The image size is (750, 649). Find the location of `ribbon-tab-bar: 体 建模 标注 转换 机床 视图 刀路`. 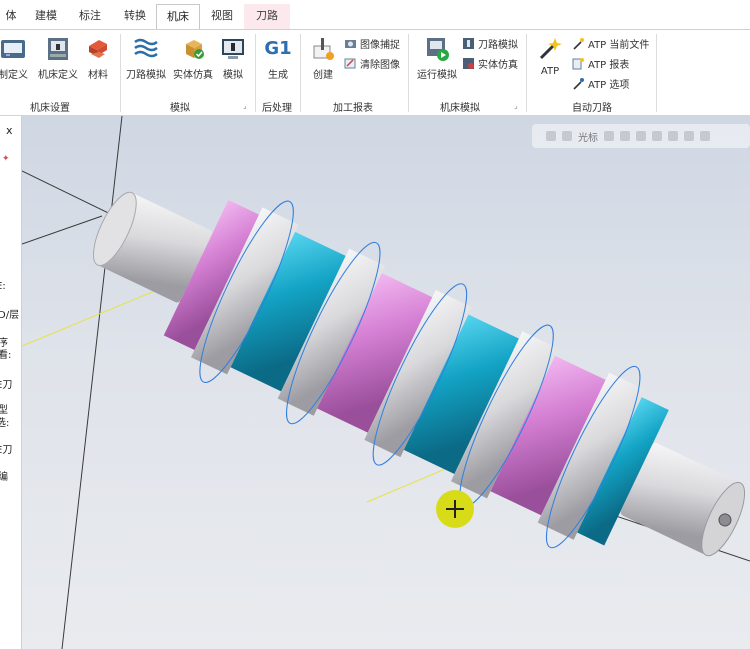

ribbon-tab-bar: 体 建模 标注 转换 机床 视图 刀路 is located at coordinates (375, 15).